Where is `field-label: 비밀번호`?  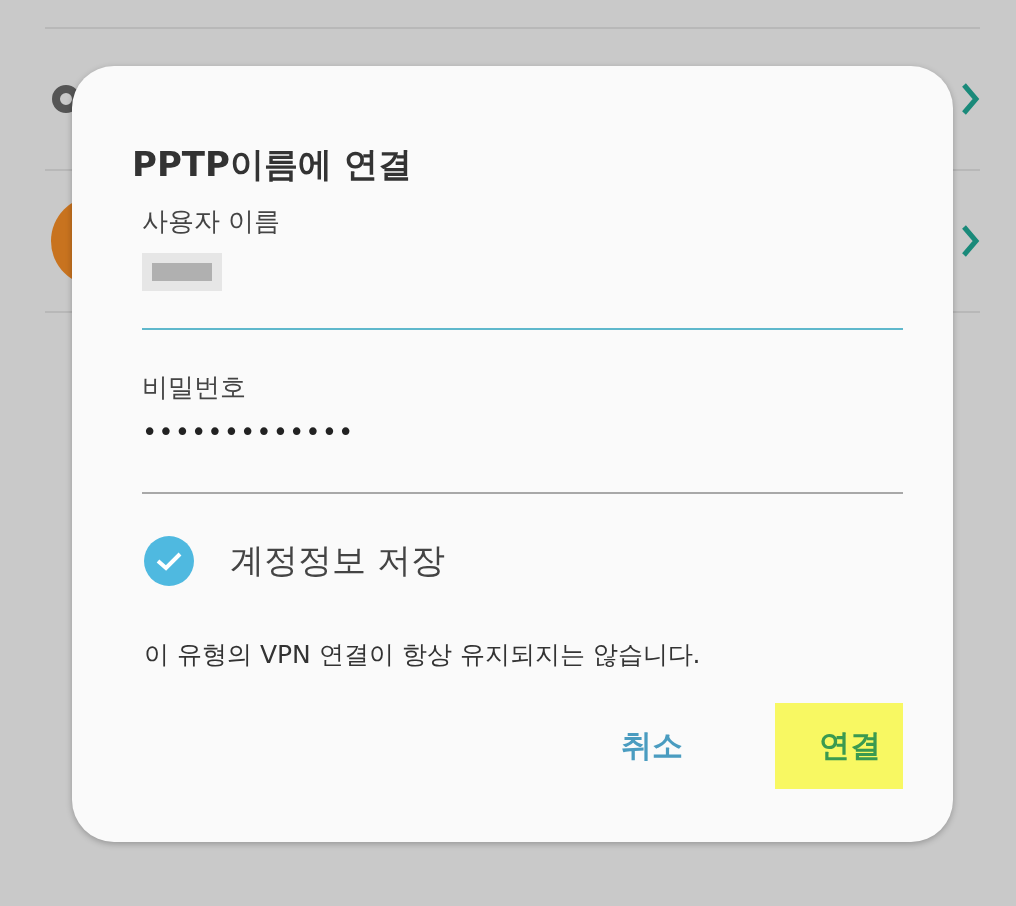 field-label: 비밀번호 is located at coordinates (194, 387).